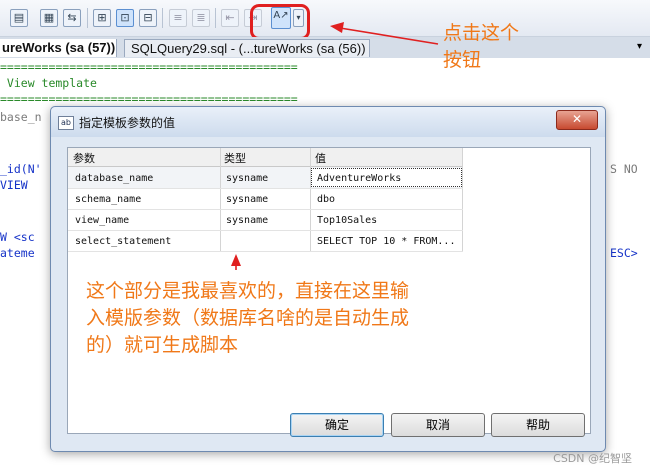 This screenshot has width=650, height=472. What do you see at coordinates (481, 46) in the screenshot?
I see `annotation-click-button: 点击这个 按钮` at bounding box center [481, 46].